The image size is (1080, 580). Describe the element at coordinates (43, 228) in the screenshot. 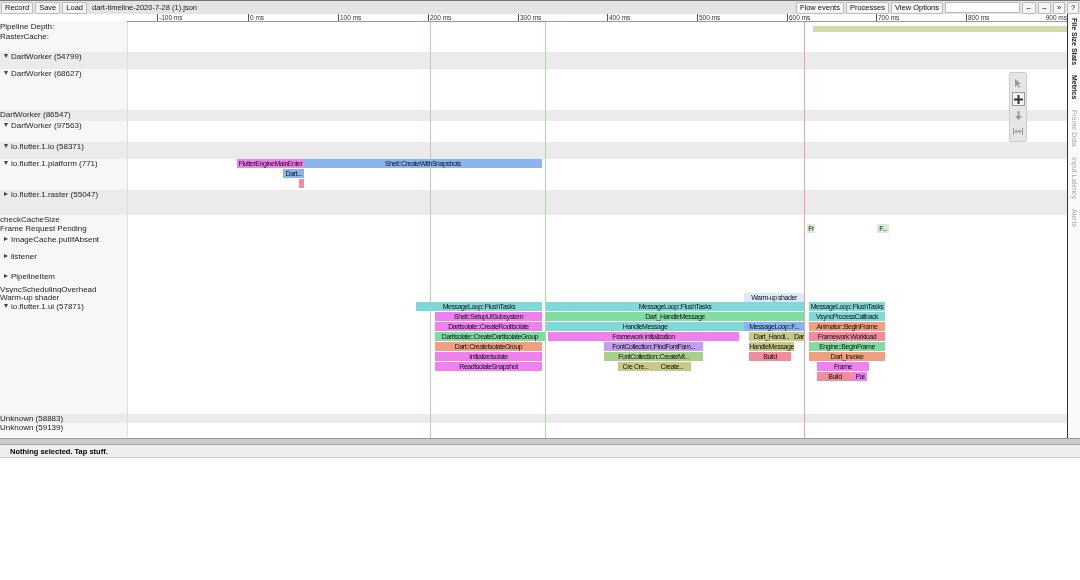

I see `track-label: Frame Request Pending` at that location.